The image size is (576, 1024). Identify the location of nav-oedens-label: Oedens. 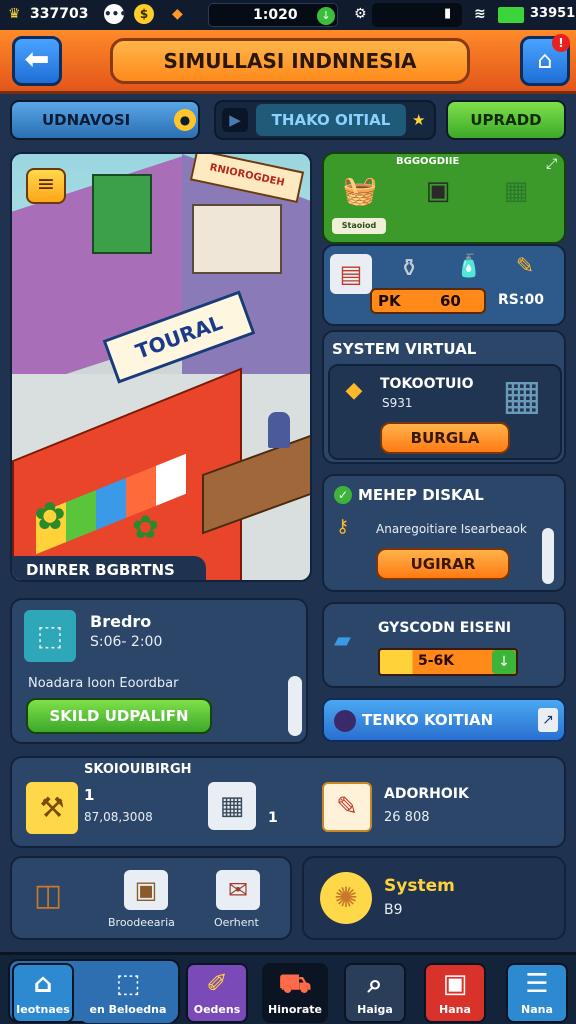
(217, 1009).